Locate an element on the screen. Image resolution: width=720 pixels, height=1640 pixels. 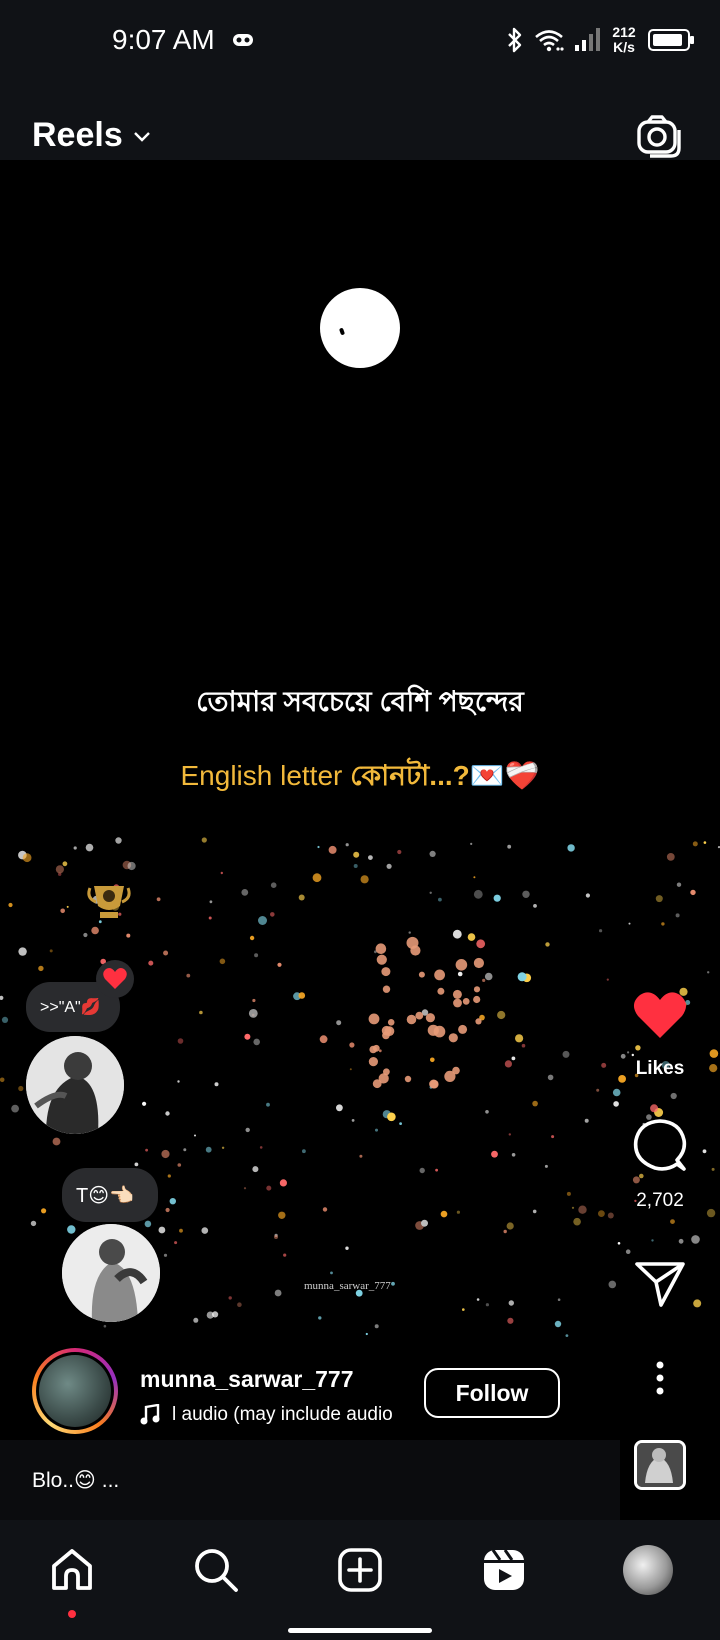
nav-profile is located at coordinates (648, 1570).